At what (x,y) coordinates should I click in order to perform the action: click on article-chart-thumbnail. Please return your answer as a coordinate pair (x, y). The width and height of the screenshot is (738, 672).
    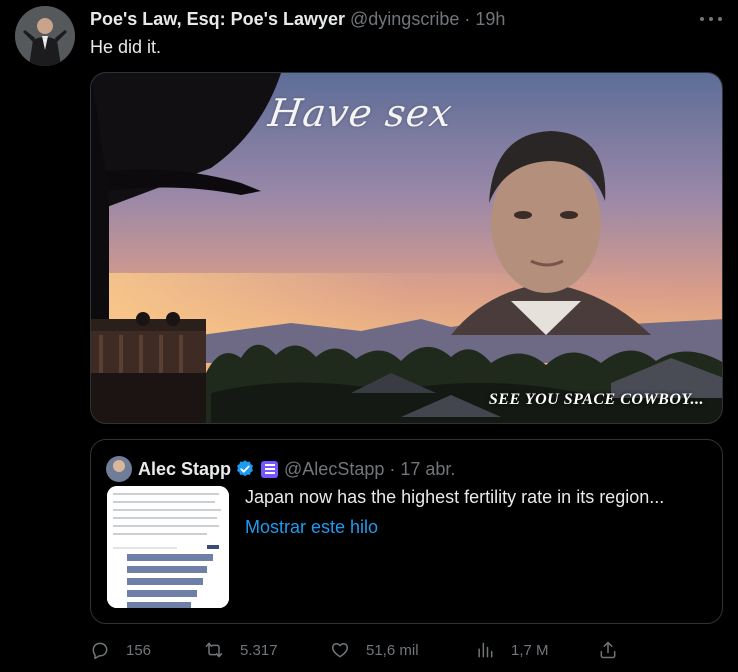
    Looking at the image, I should click on (168, 547).